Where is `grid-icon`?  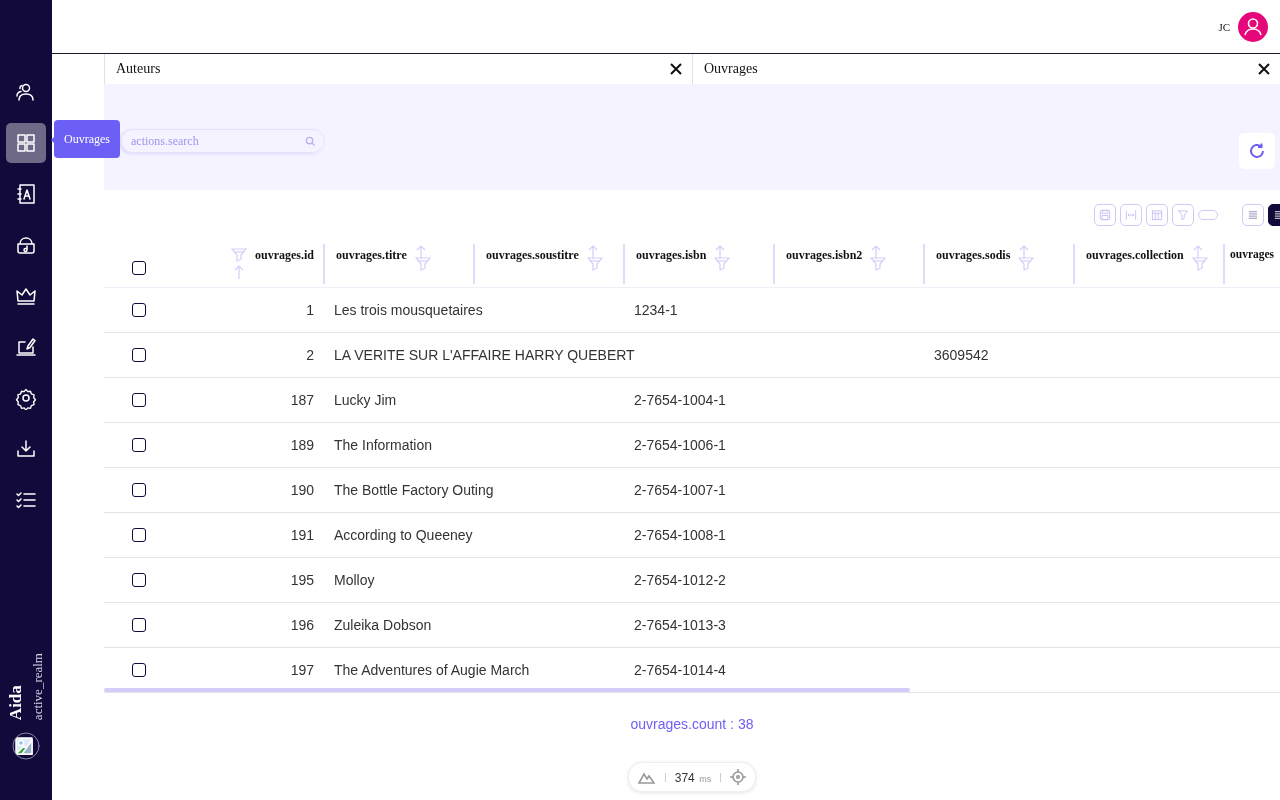
grid-icon is located at coordinates (26, 143).